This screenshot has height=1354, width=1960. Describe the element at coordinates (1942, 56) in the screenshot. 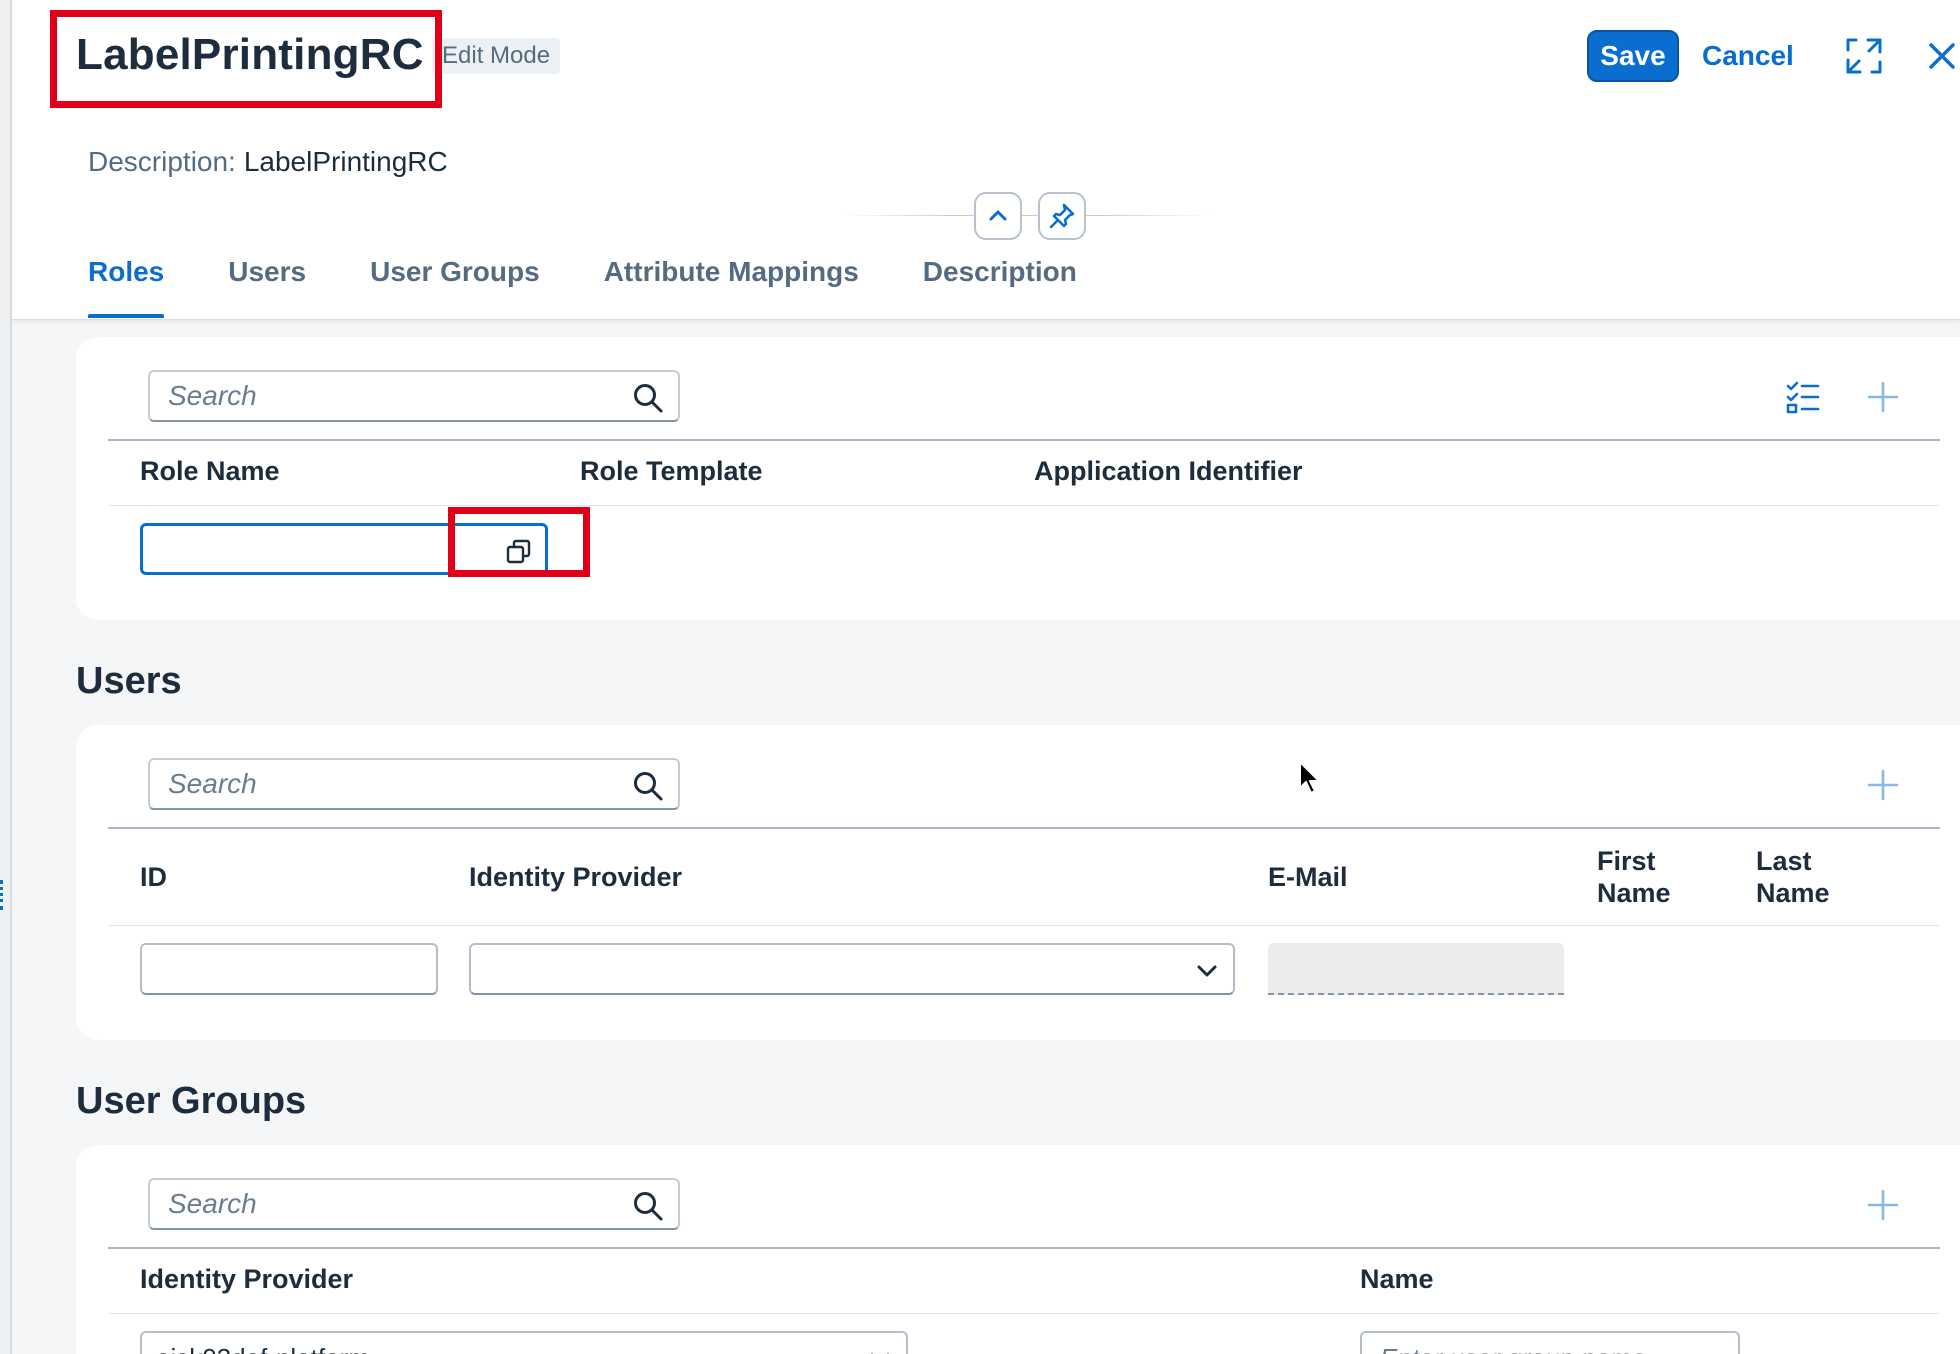

I see `close-icon` at that location.